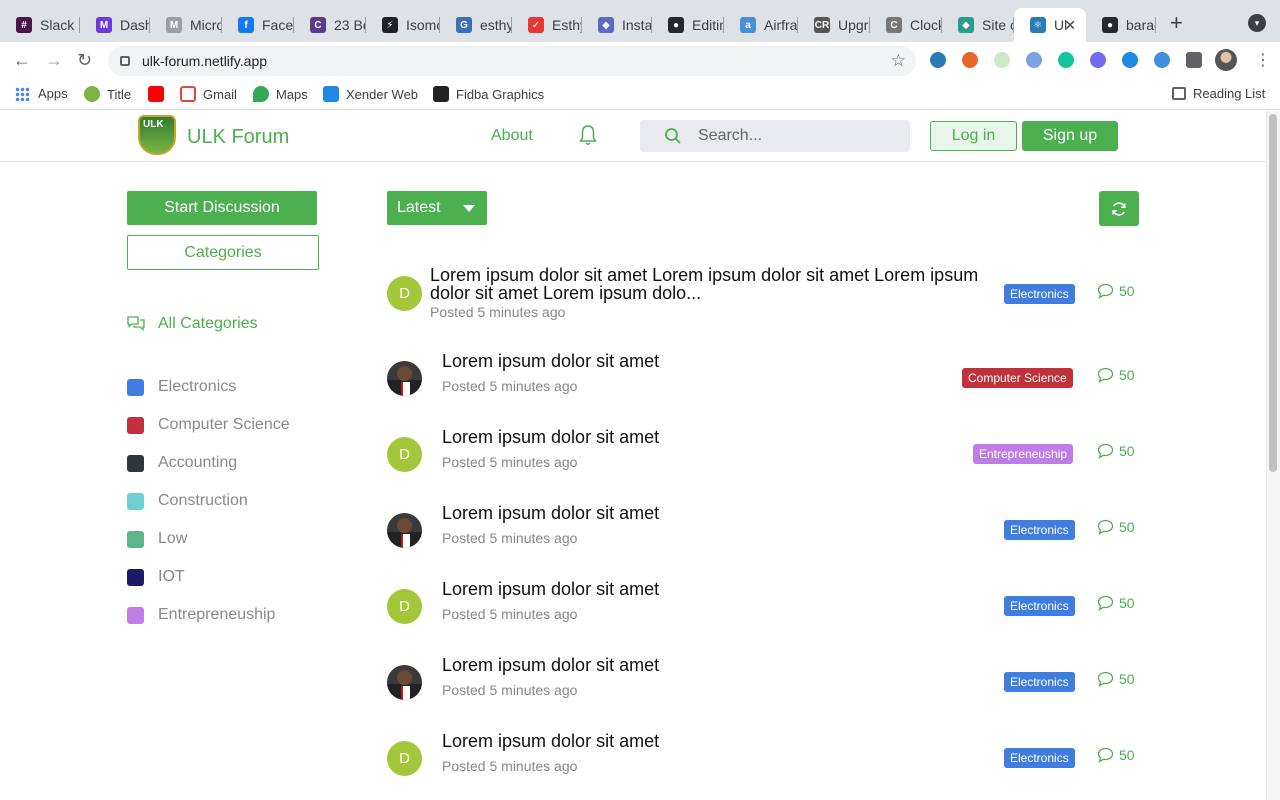 This screenshot has width=1280, height=800. Describe the element at coordinates (157, 135) in the screenshot. I see `ulk-logo: ULK` at that location.